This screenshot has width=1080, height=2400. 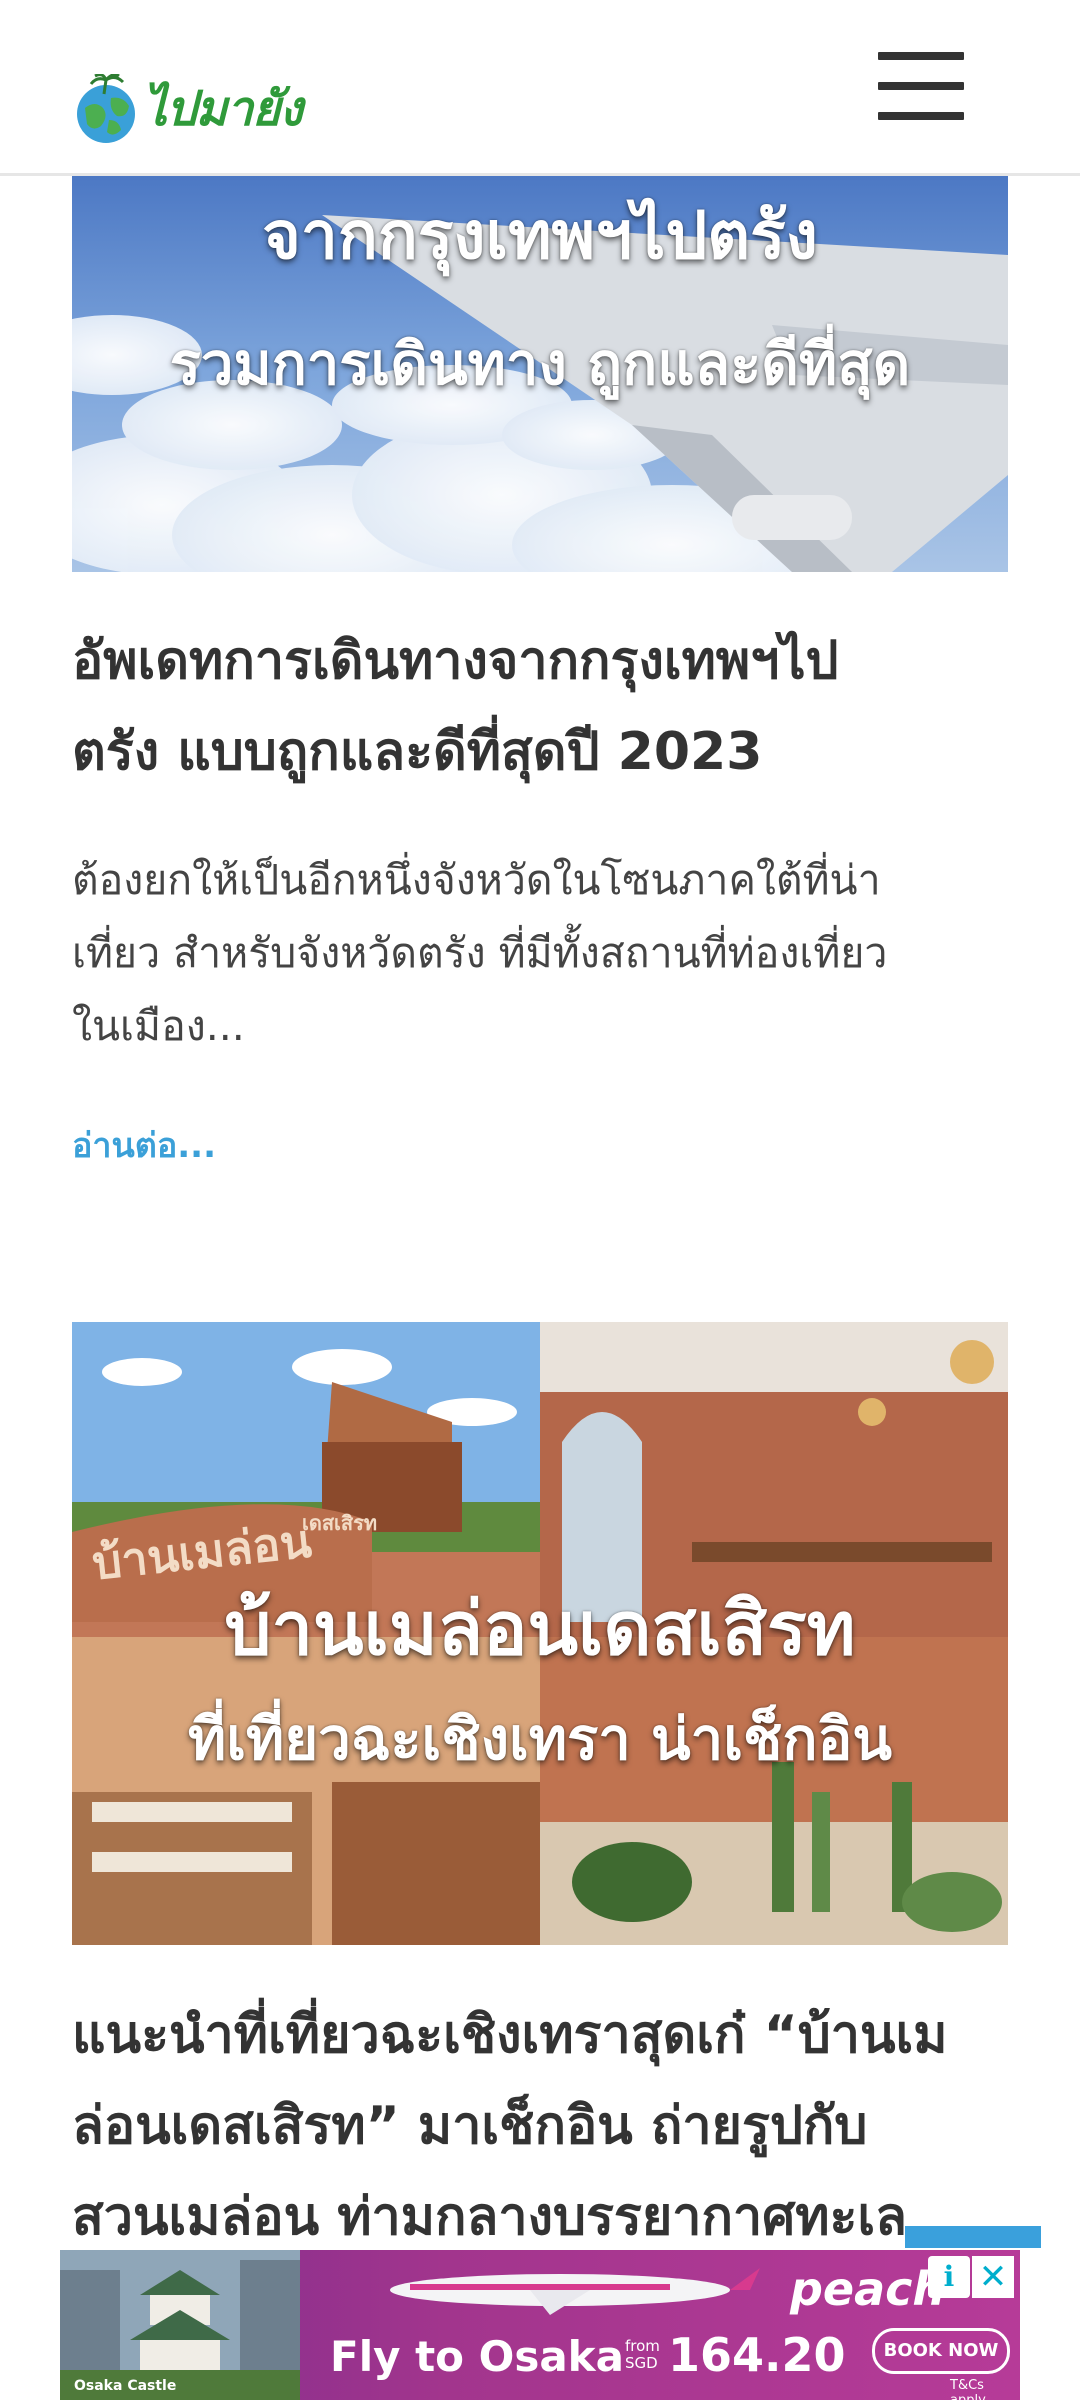 I want to click on ad-from-line: from, so click(x=642, y=2346).